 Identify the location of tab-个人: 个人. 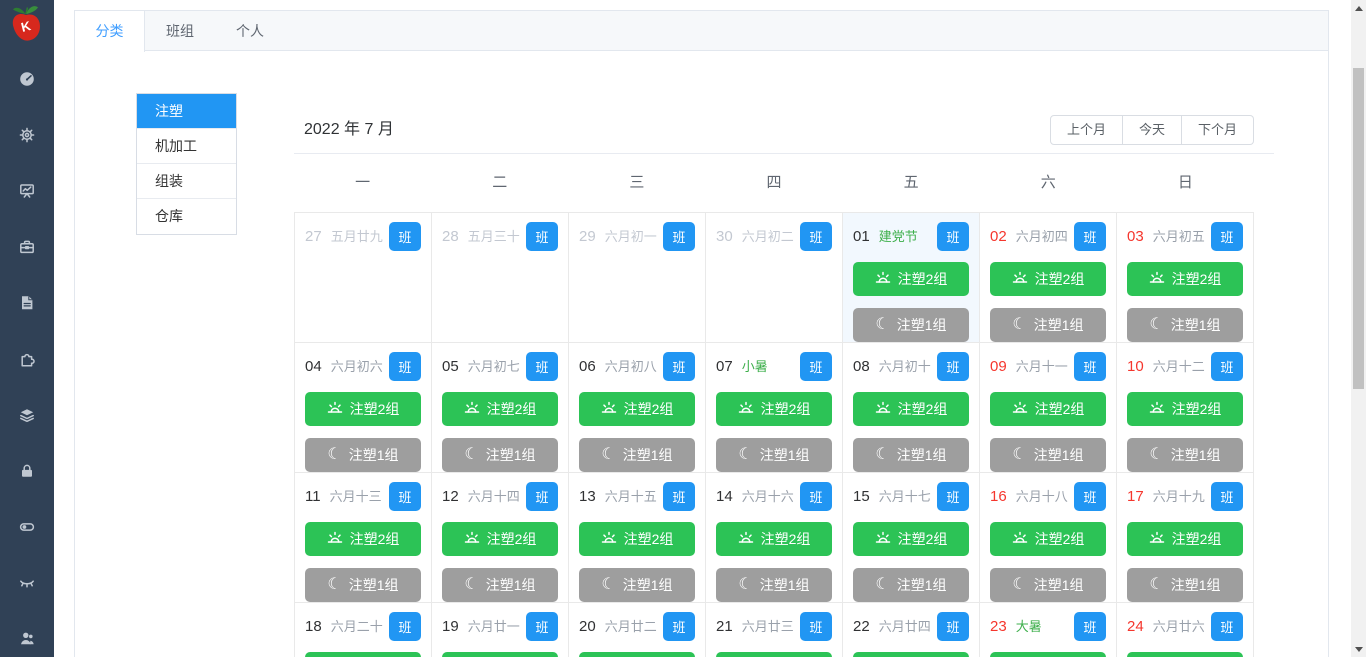
(250, 31).